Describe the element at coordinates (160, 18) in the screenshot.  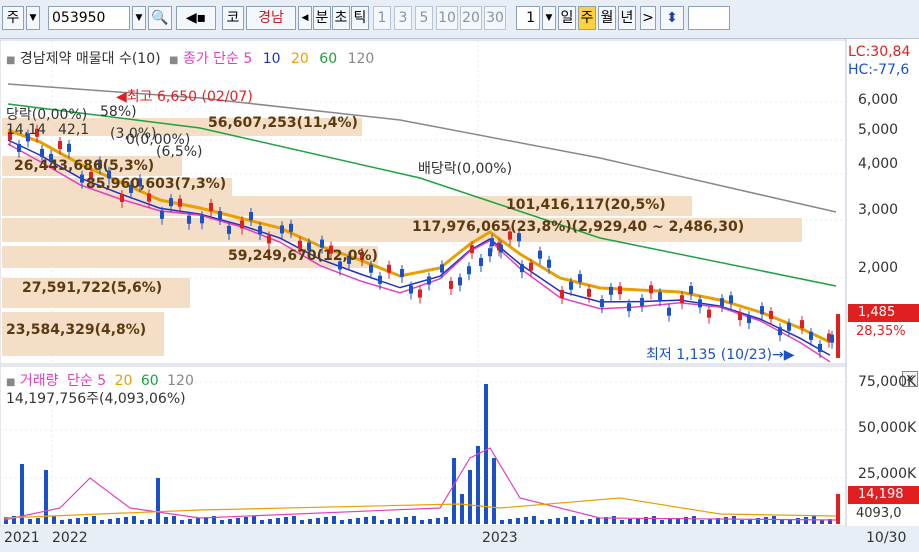
I see `search-button: 🔍` at that location.